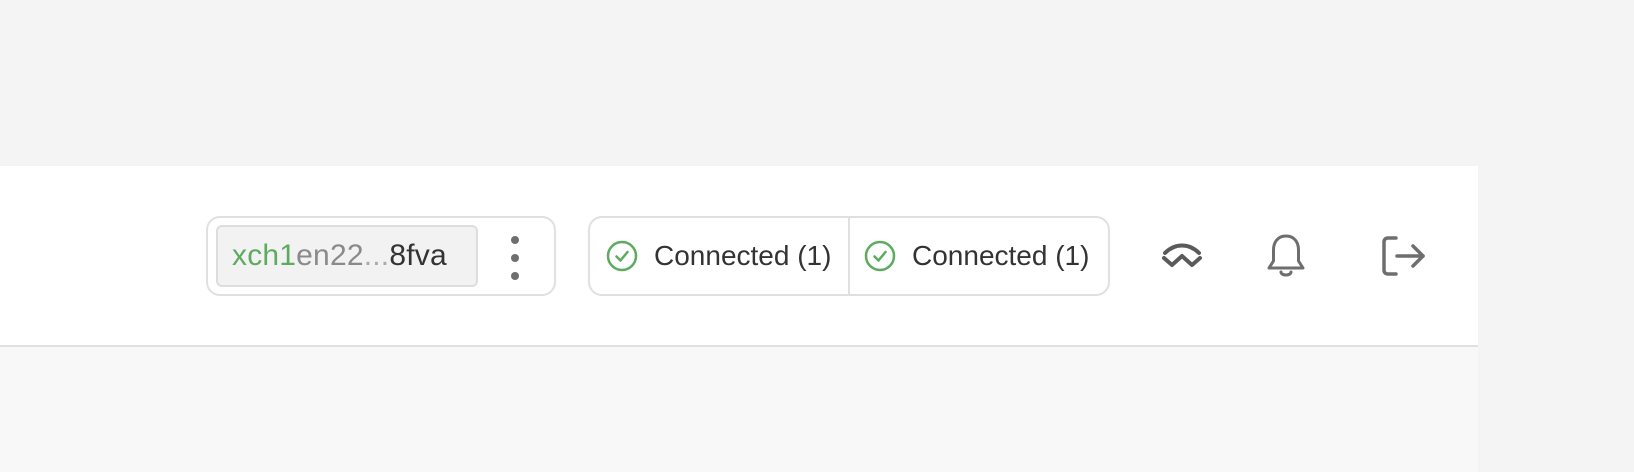  I want to click on connection-status-full-node: Connected (1), so click(720, 256).